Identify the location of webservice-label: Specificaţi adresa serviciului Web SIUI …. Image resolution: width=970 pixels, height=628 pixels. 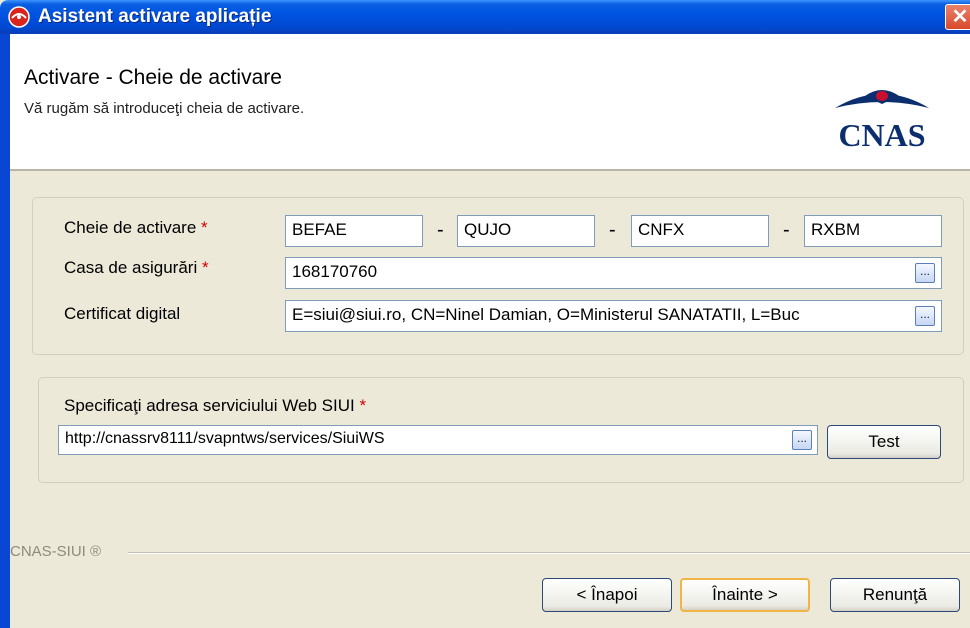
(215, 405).